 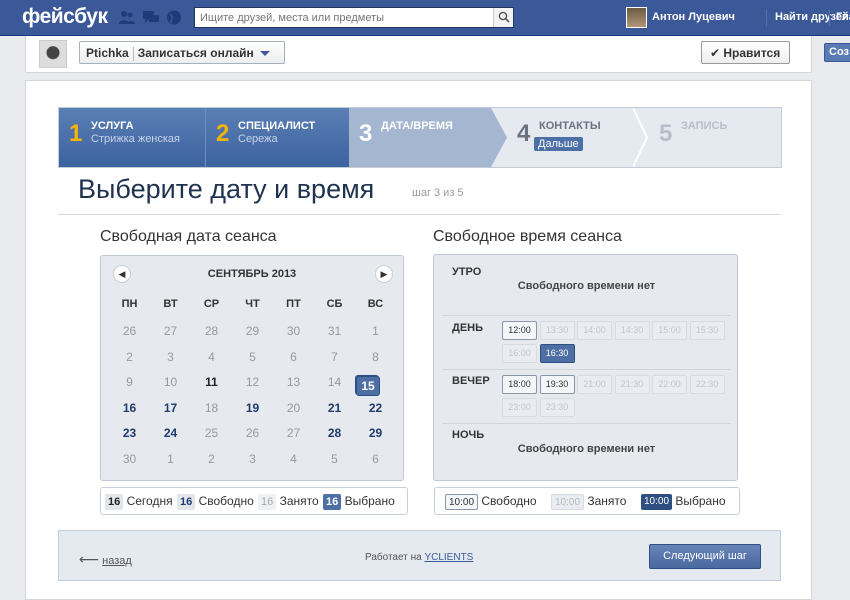 I want to click on calendar-day-number: 29, so click(x=375, y=433).